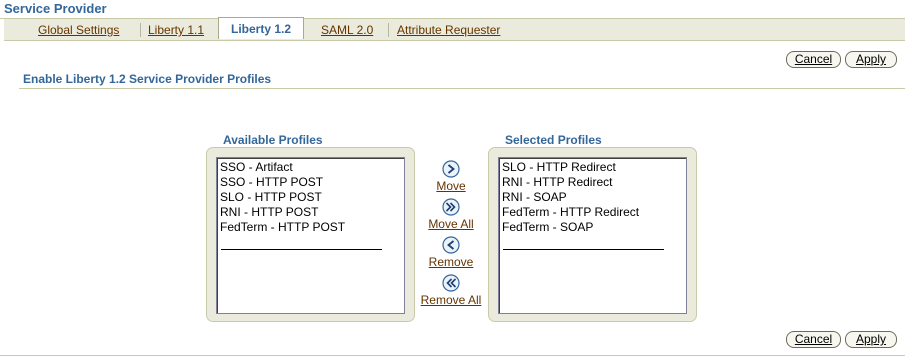 This screenshot has width=905, height=362. Describe the element at coordinates (592, 212) in the screenshot. I see `list-item: FedTerm - HTTP Redirect` at that location.